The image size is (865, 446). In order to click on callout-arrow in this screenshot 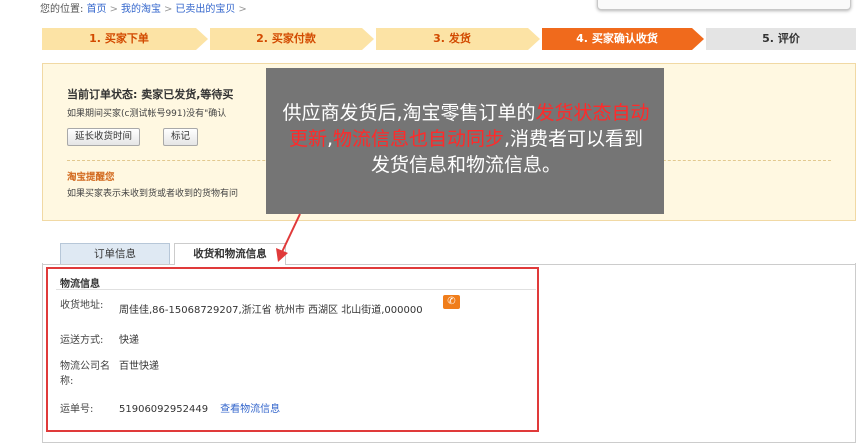, I will do `click(288, 237)`.